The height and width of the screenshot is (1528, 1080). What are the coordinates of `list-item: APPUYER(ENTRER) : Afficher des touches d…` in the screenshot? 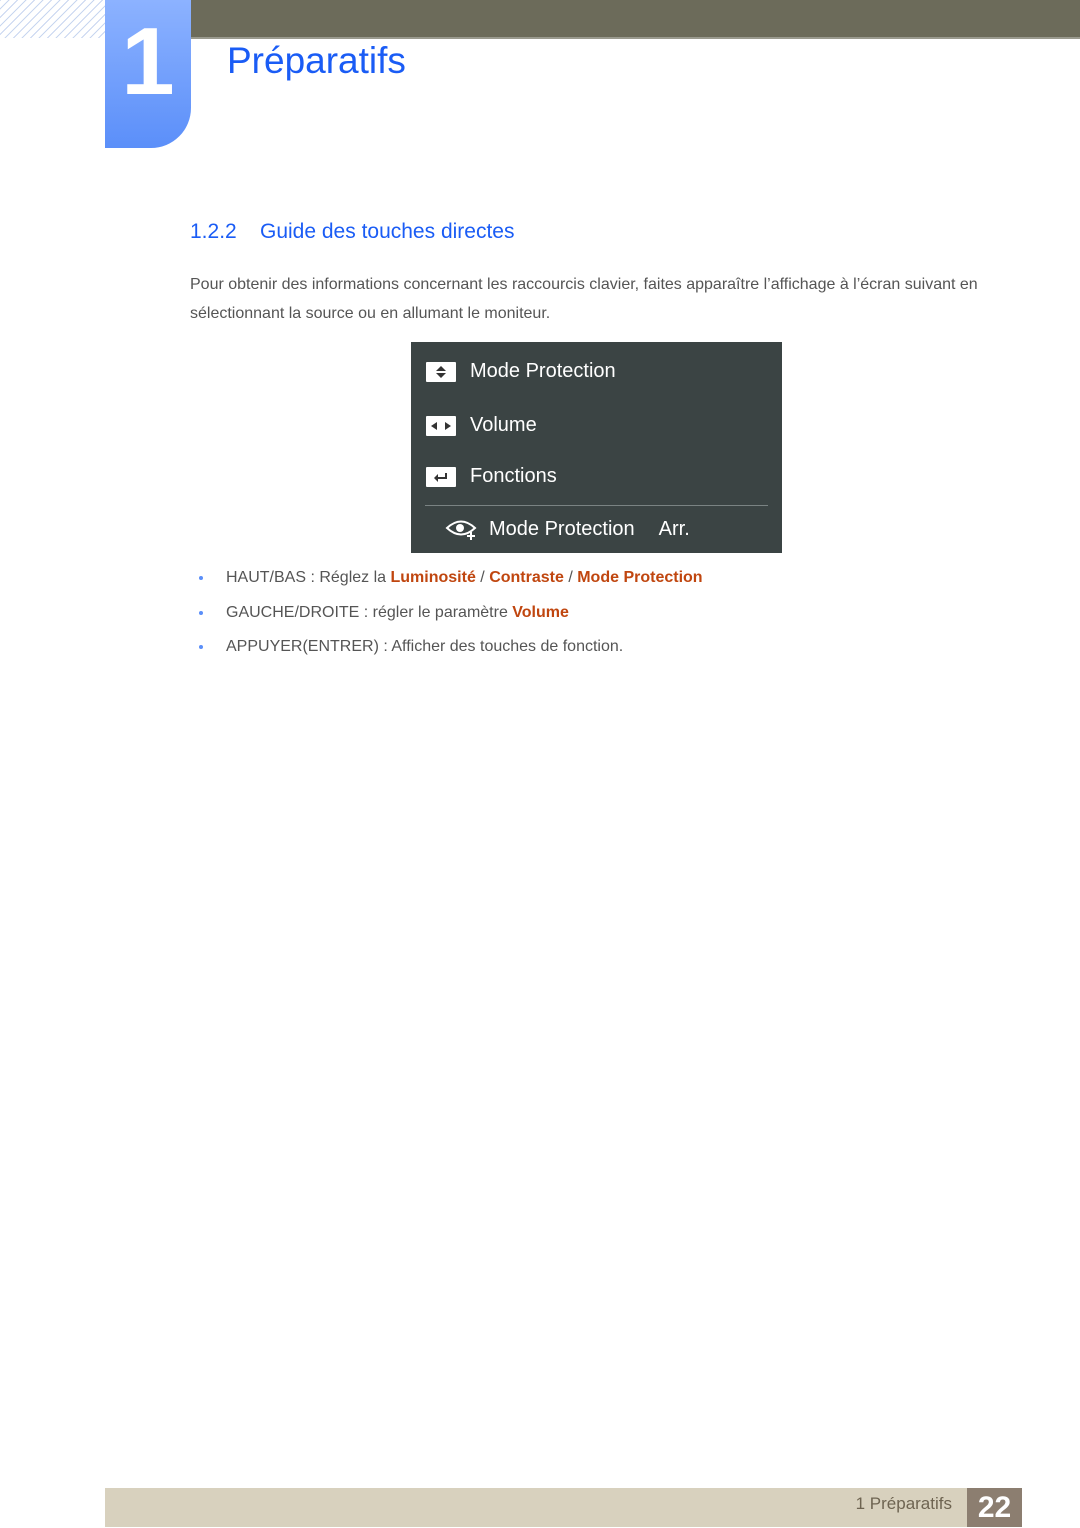 It's located at (446, 652).